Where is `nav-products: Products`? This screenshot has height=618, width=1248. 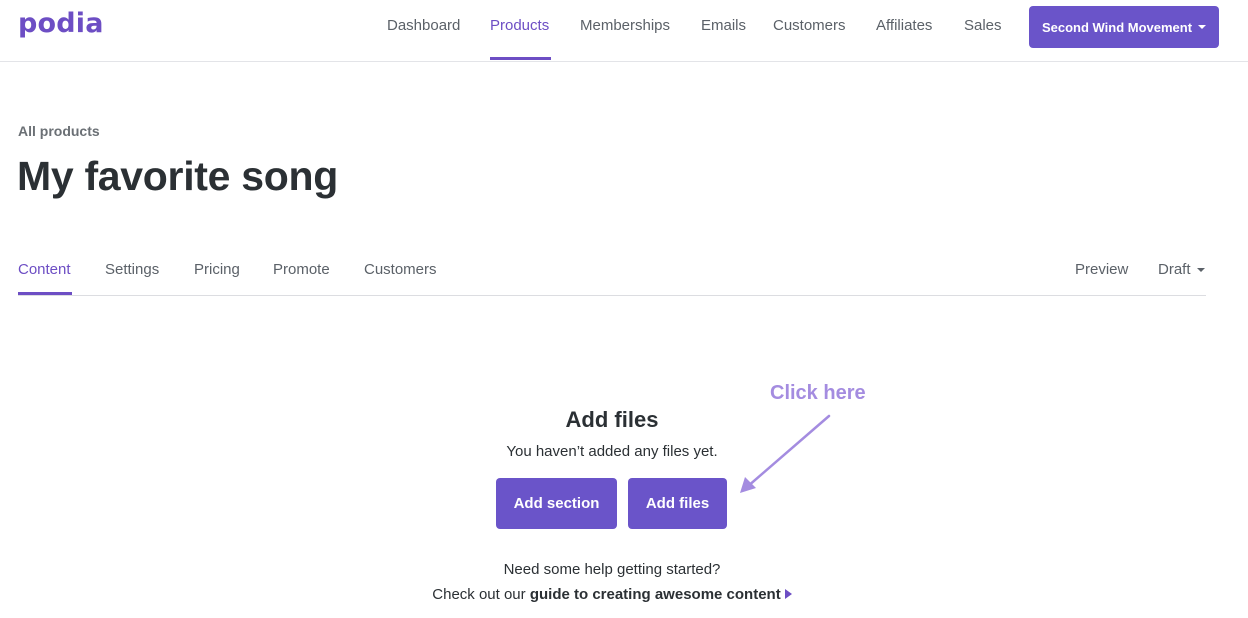
nav-products: Products is located at coordinates (519, 25).